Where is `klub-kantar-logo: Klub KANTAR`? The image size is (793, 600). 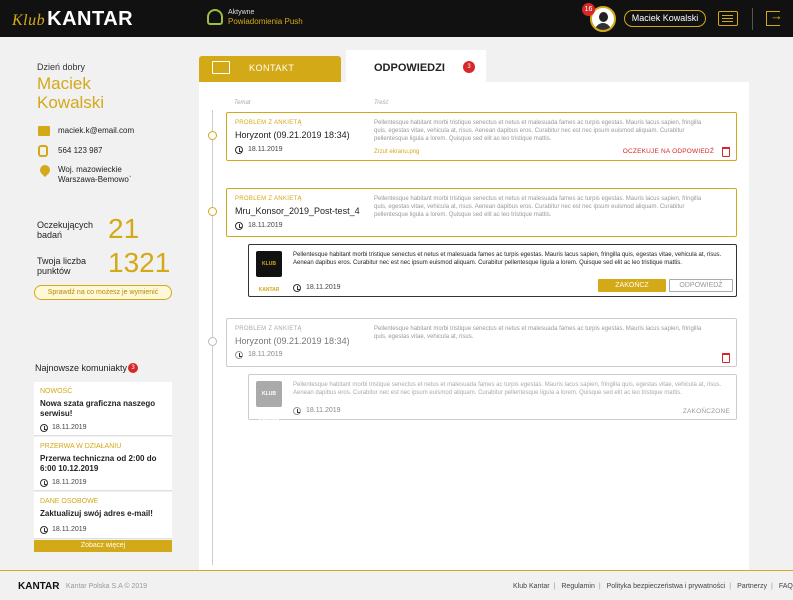 klub-kantar-logo: Klub KANTAR is located at coordinates (72, 19).